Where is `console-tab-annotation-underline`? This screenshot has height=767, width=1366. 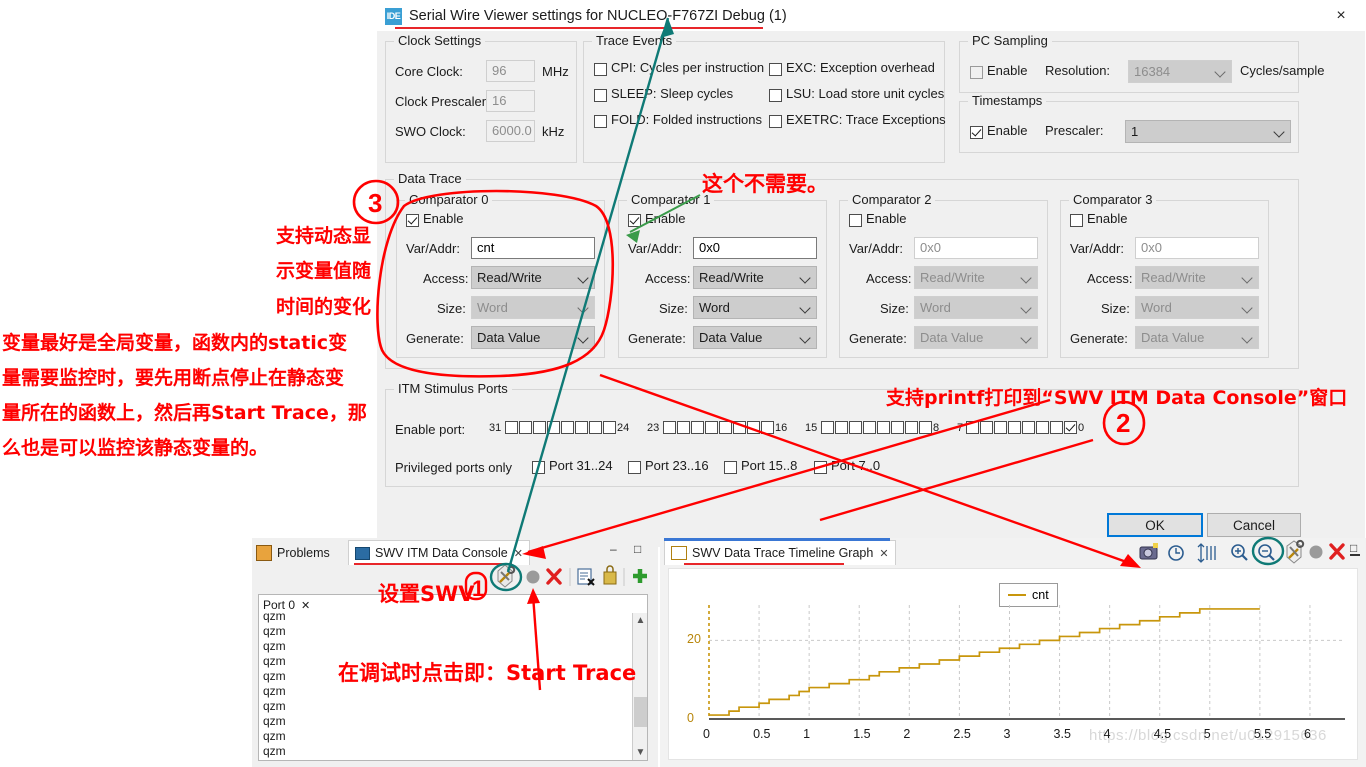 console-tab-annotation-underline is located at coordinates (433, 564).